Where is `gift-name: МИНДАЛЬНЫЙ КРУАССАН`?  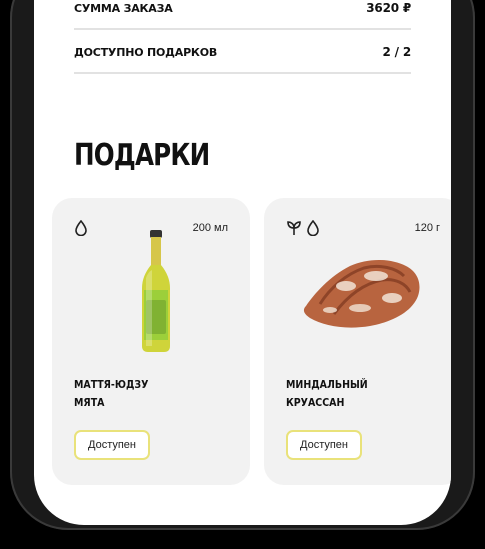 gift-name: МИНДАЛЬНЫЙ КРУАССАН is located at coordinates (327, 393).